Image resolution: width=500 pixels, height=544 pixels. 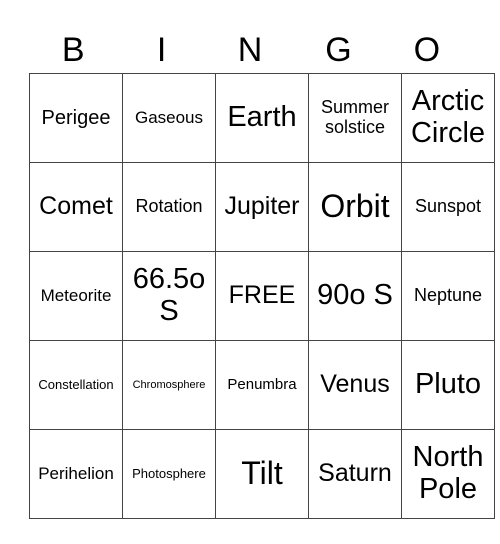 What do you see at coordinates (355, 385) in the screenshot?
I see `bingo-cell: Venus` at bounding box center [355, 385].